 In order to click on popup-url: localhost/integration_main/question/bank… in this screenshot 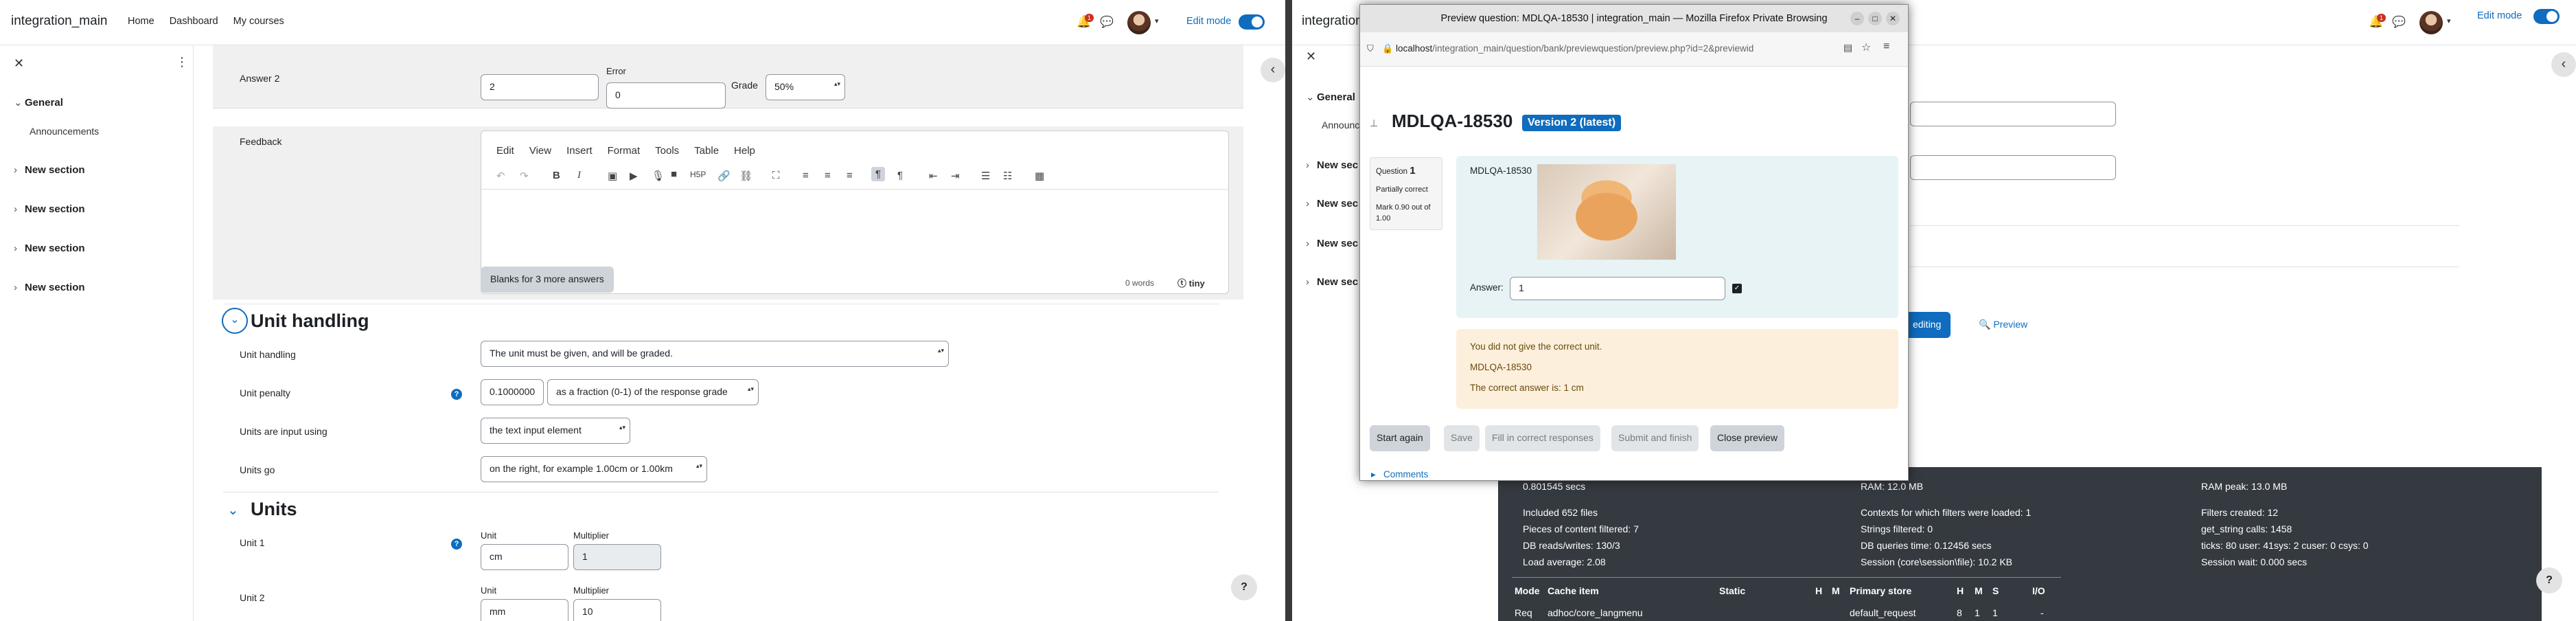, I will do `click(1615, 48)`.